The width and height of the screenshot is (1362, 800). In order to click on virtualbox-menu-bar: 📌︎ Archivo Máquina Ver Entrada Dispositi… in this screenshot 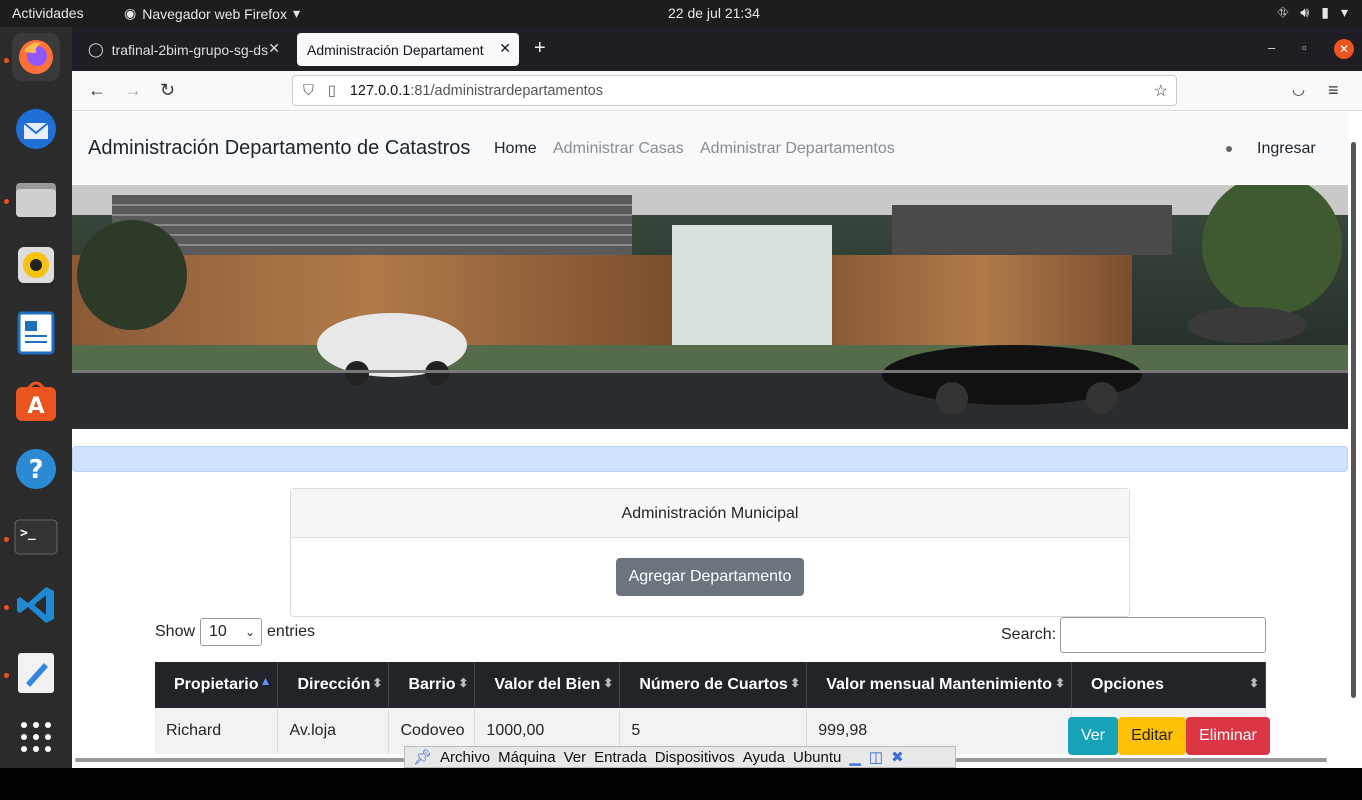, I will do `click(680, 757)`.